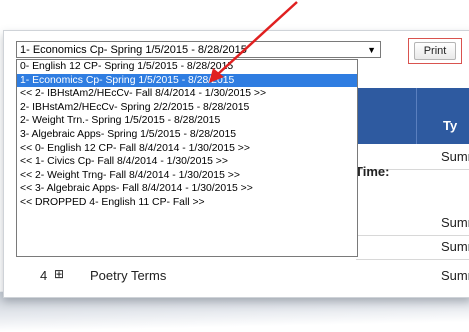 This screenshot has width=469, height=332. Describe the element at coordinates (416, 116) in the screenshot. I see `table-header-divider` at that location.